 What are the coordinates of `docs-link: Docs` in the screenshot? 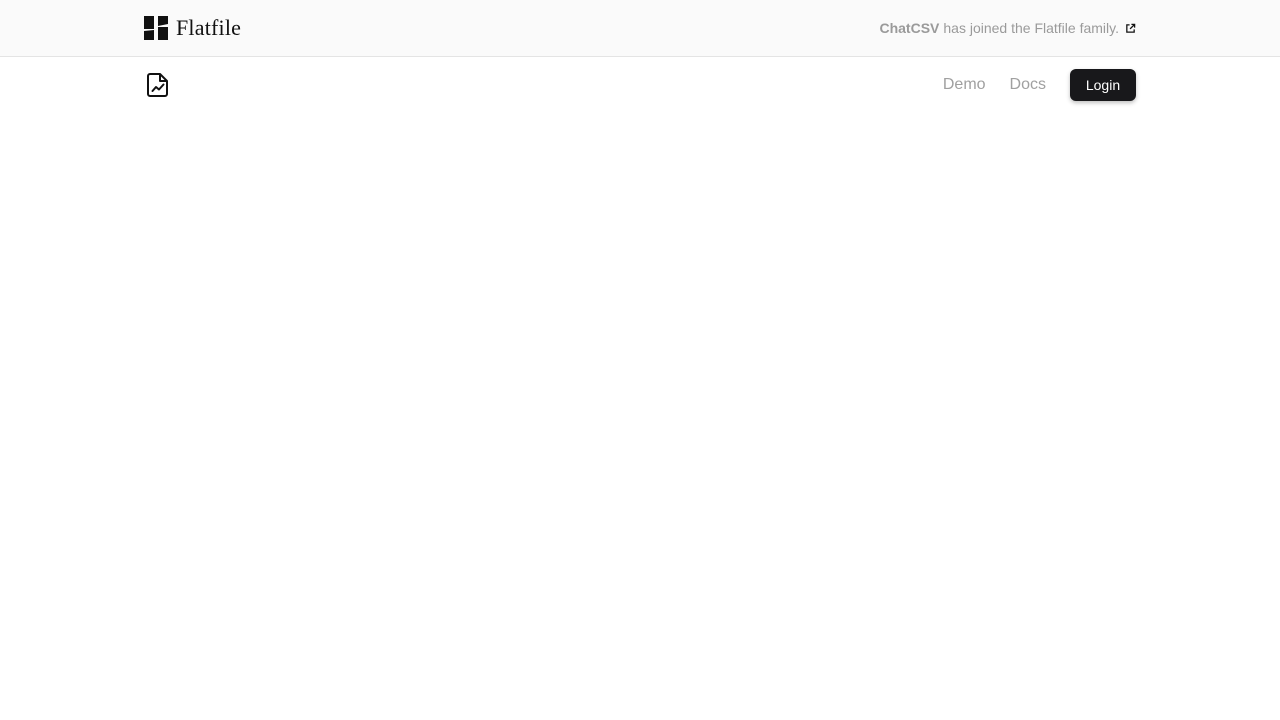 It's located at (1028, 85).